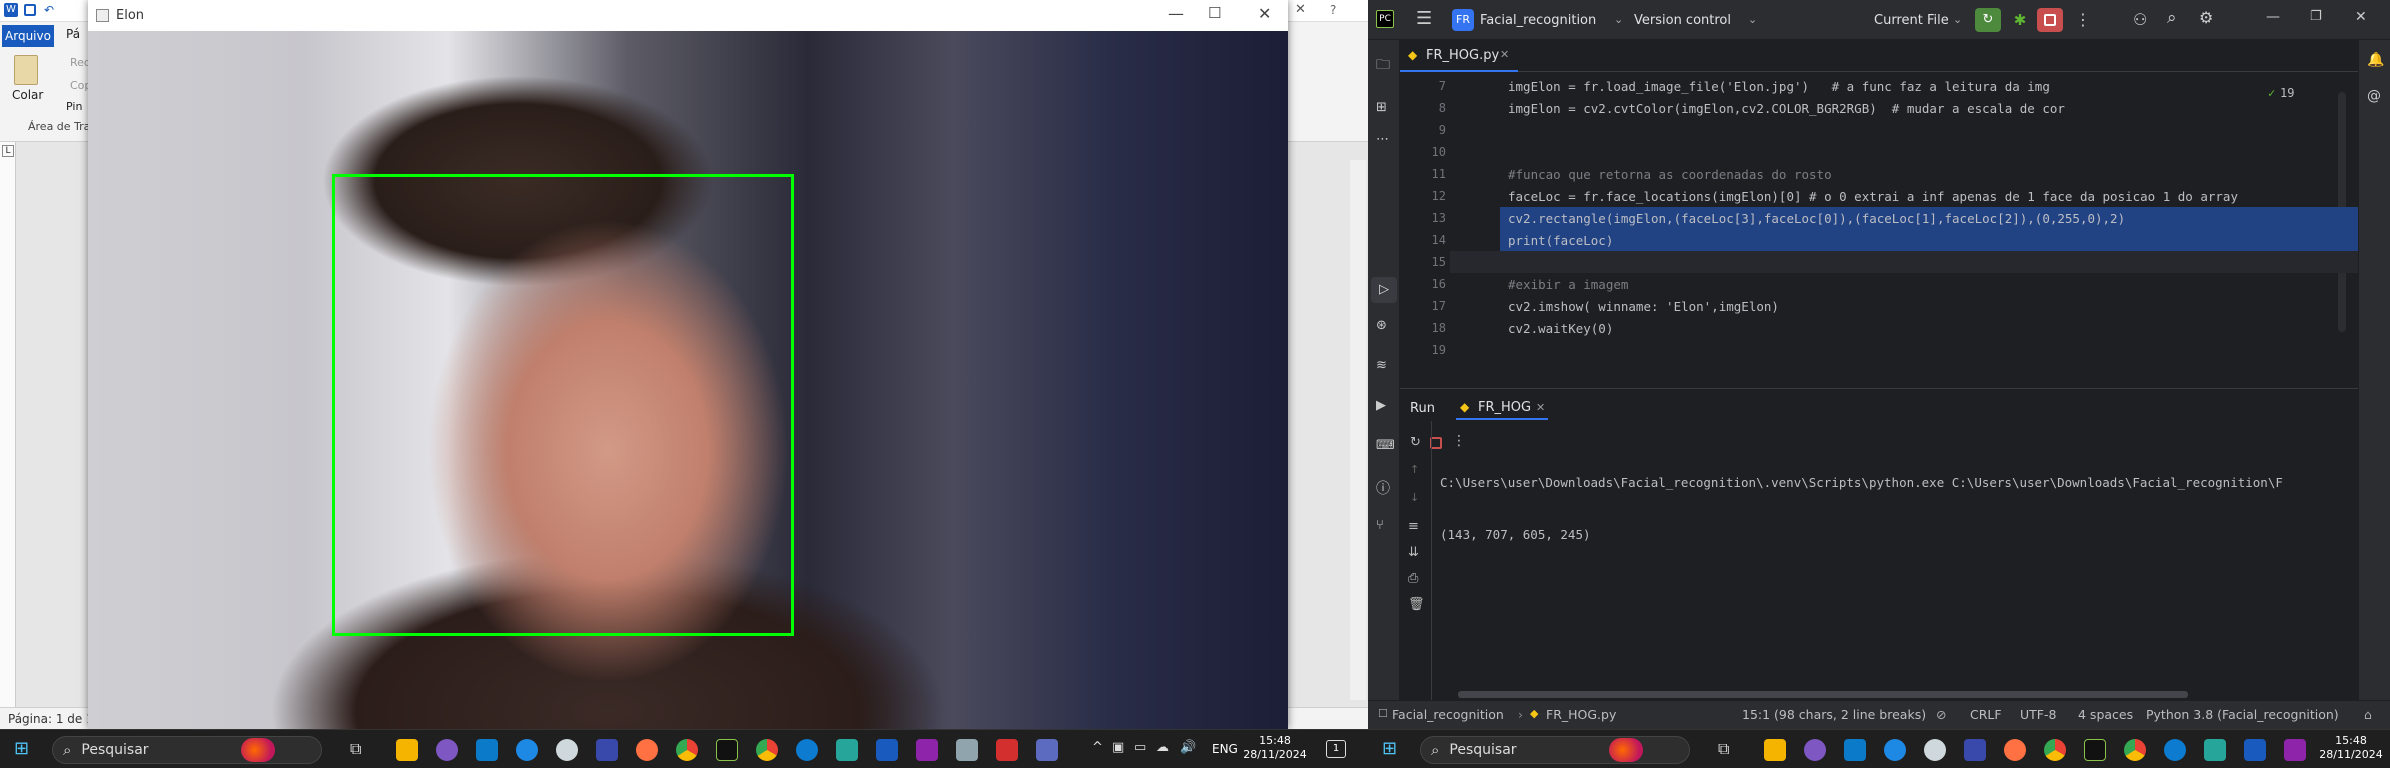 This screenshot has height=768, width=2390. What do you see at coordinates (1834, 714) in the screenshot?
I see `caret-position: 15:1 (98 chars, 2 line breaks)` at bounding box center [1834, 714].